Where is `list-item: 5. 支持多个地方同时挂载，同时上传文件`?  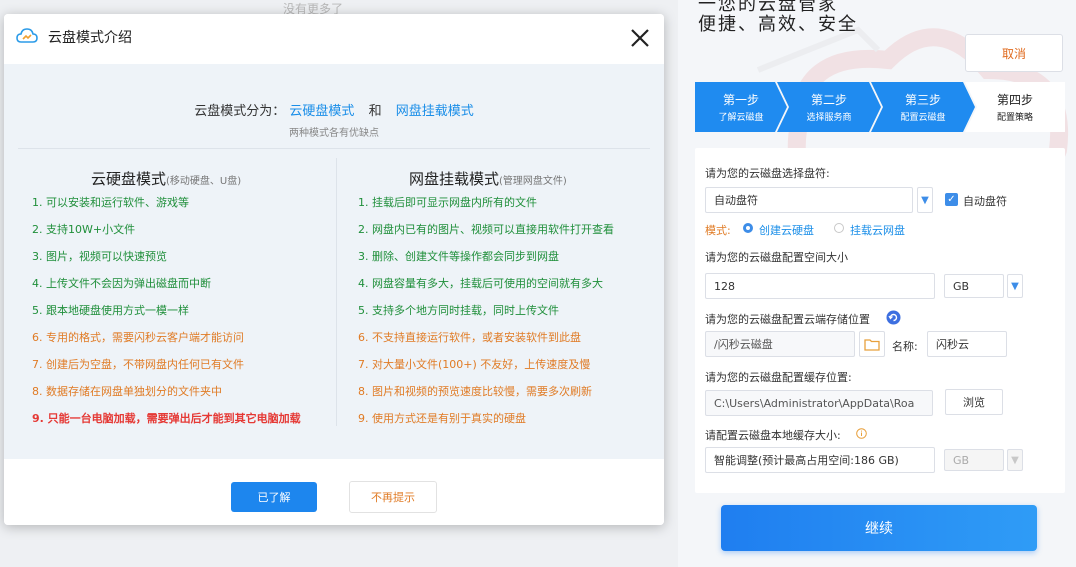
list-item: 5. 支持多个地方同时挂载，同时上传文件 is located at coordinates (458, 310).